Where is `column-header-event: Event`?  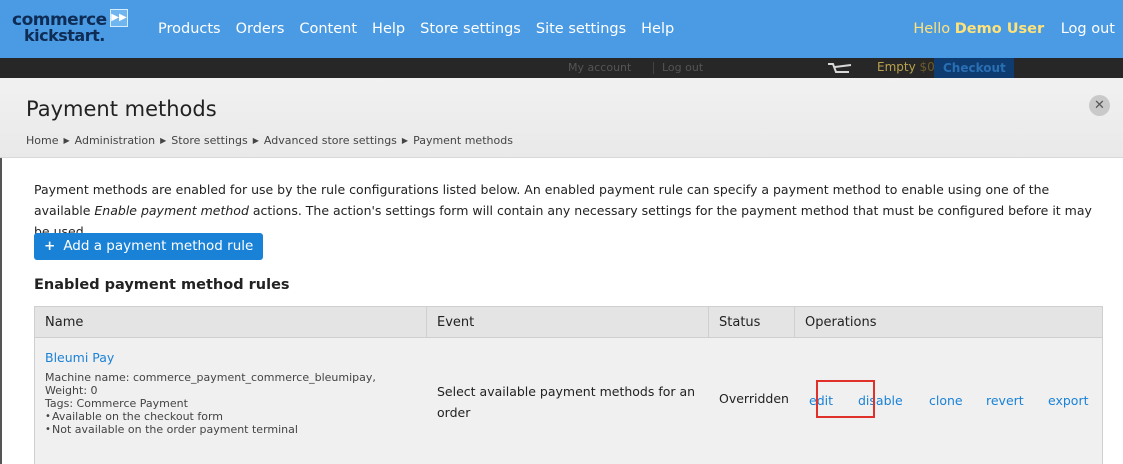
column-header-event: Event is located at coordinates (568, 322).